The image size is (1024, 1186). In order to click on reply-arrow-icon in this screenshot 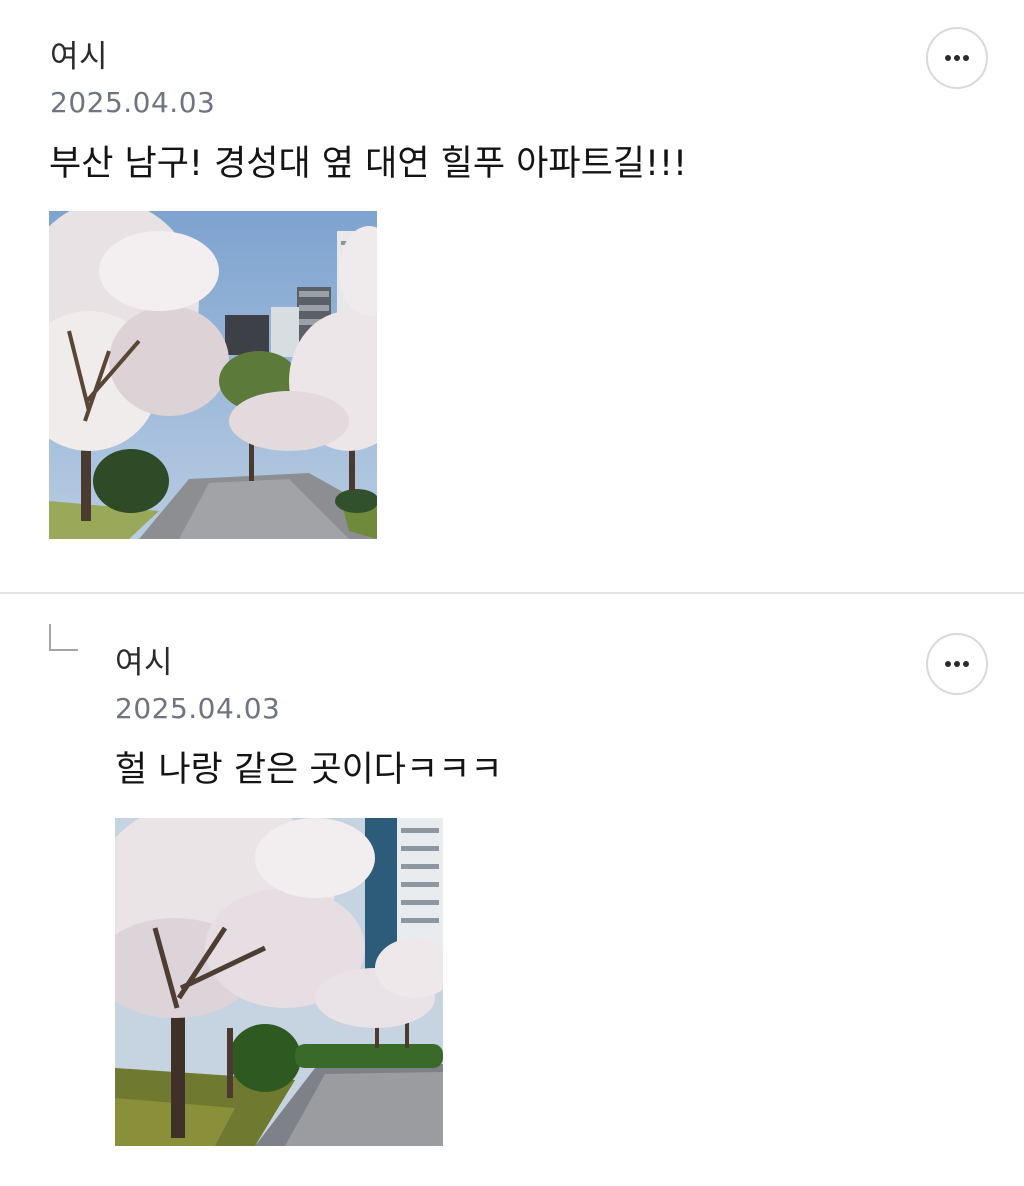, I will do `click(63, 637)`.